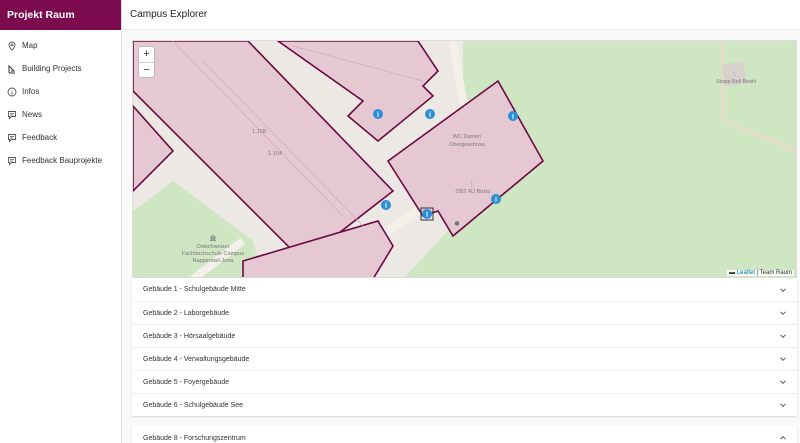 Image resolution: width=800 pixels, height=443 pixels. What do you see at coordinates (196, 359) in the screenshot?
I see `accordion-item-label: Gebäude 4 - Verwaltungsgebäude` at bounding box center [196, 359].